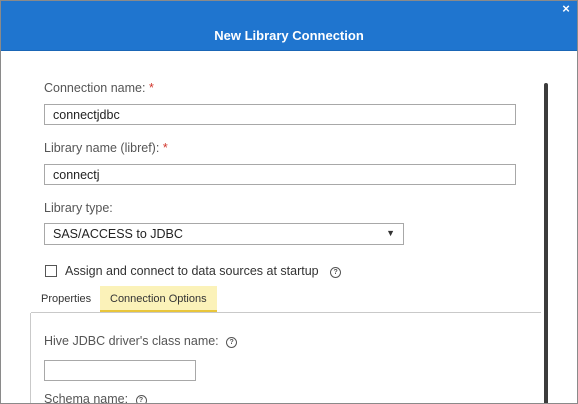 The width and height of the screenshot is (578, 404). What do you see at coordinates (566, 9) in the screenshot?
I see `close-icon: ×` at bounding box center [566, 9].